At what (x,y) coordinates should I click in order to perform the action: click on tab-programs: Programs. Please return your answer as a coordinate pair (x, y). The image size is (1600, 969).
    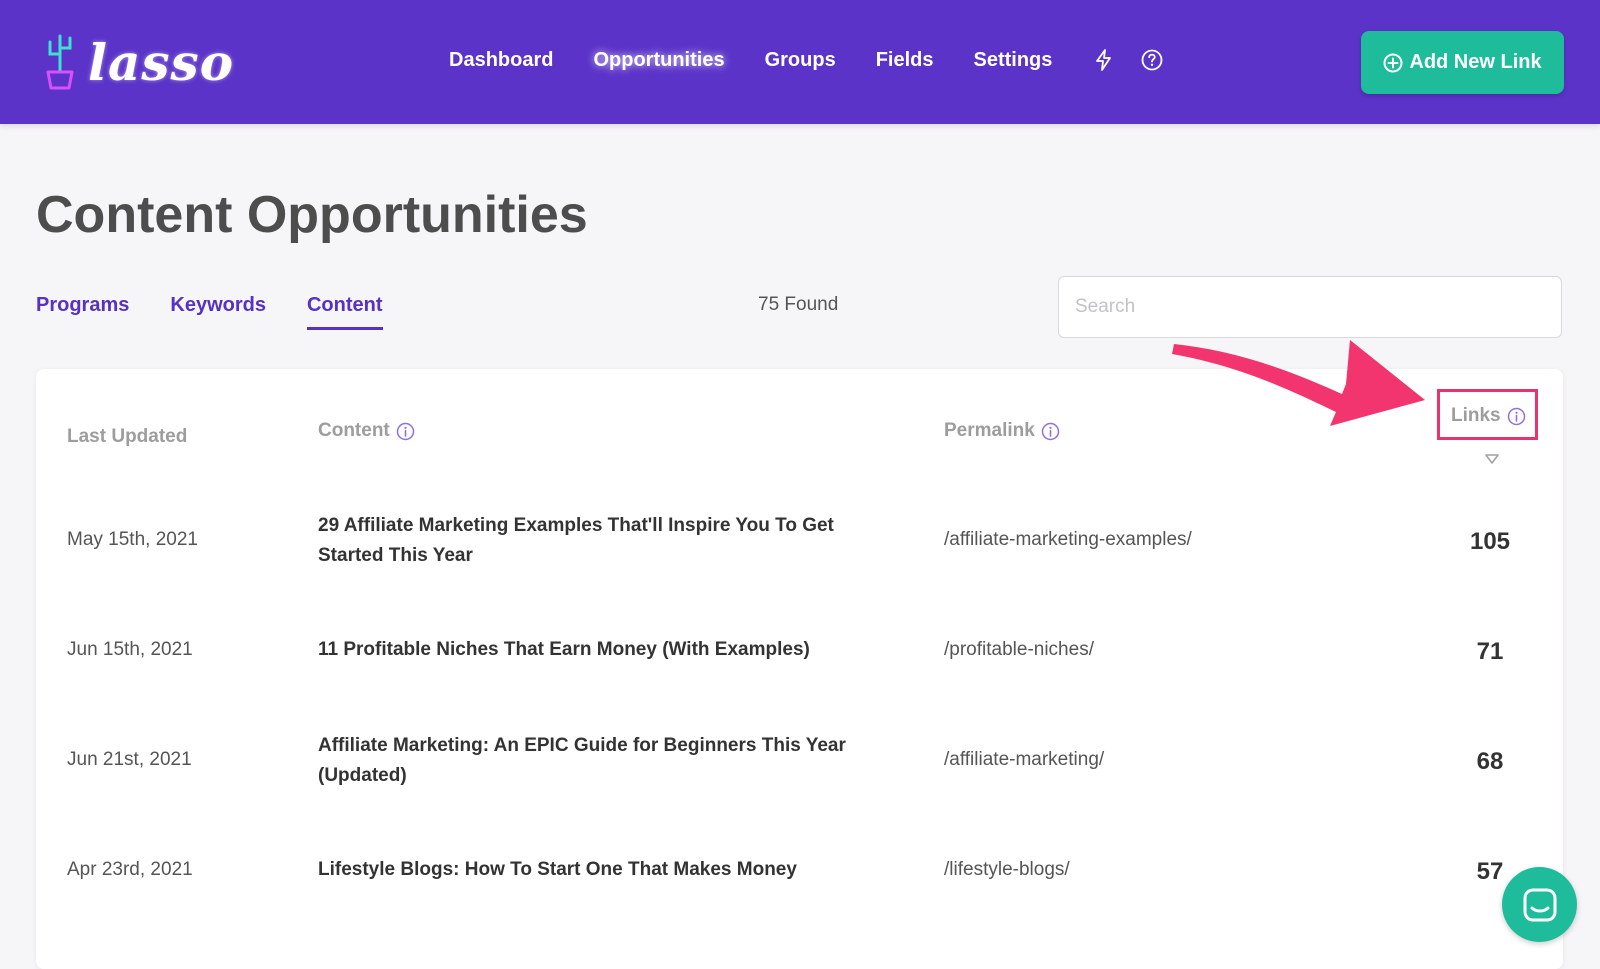
    Looking at the image, I should click on (82, 312).